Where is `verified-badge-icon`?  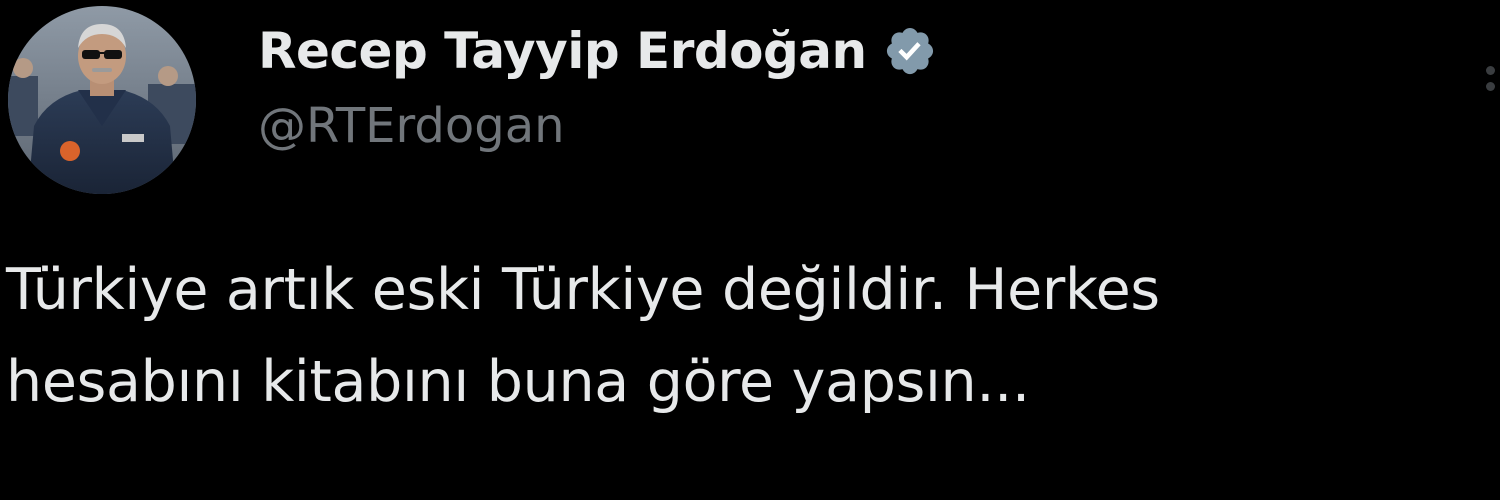 verified-badge-icon is located at coordinates (910, 51).